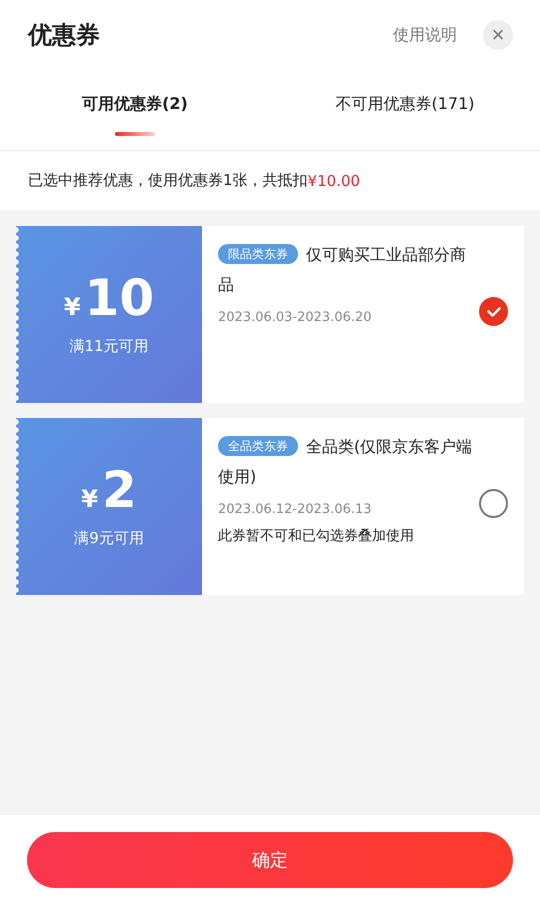  What do you see at coordinates (425, 35) in the screenshot?
I see `help-link: 使用说明` at bounding box center [425, 35].